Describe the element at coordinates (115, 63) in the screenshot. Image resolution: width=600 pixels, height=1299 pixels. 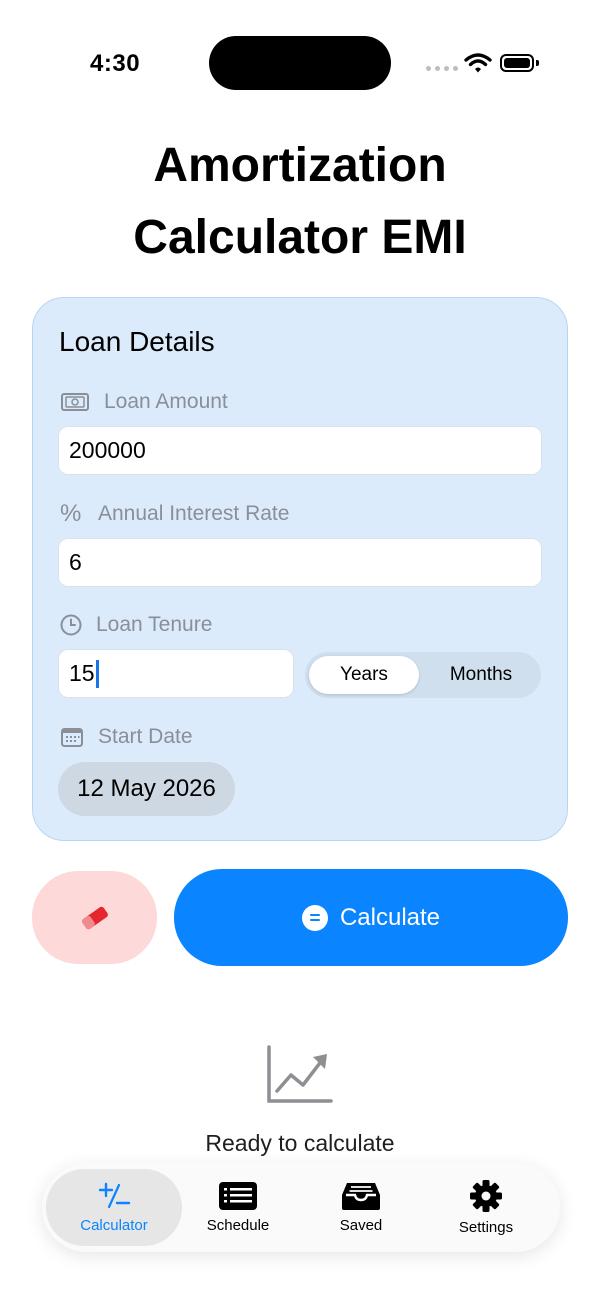
I see `status-time: 4:30` at that location.